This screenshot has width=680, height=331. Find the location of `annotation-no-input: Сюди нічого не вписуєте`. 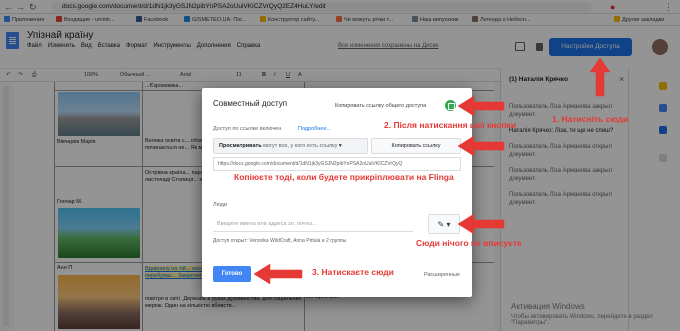

annotation-no-input: Сюди нічого не вписуєте is located at coordinates (469, 243).